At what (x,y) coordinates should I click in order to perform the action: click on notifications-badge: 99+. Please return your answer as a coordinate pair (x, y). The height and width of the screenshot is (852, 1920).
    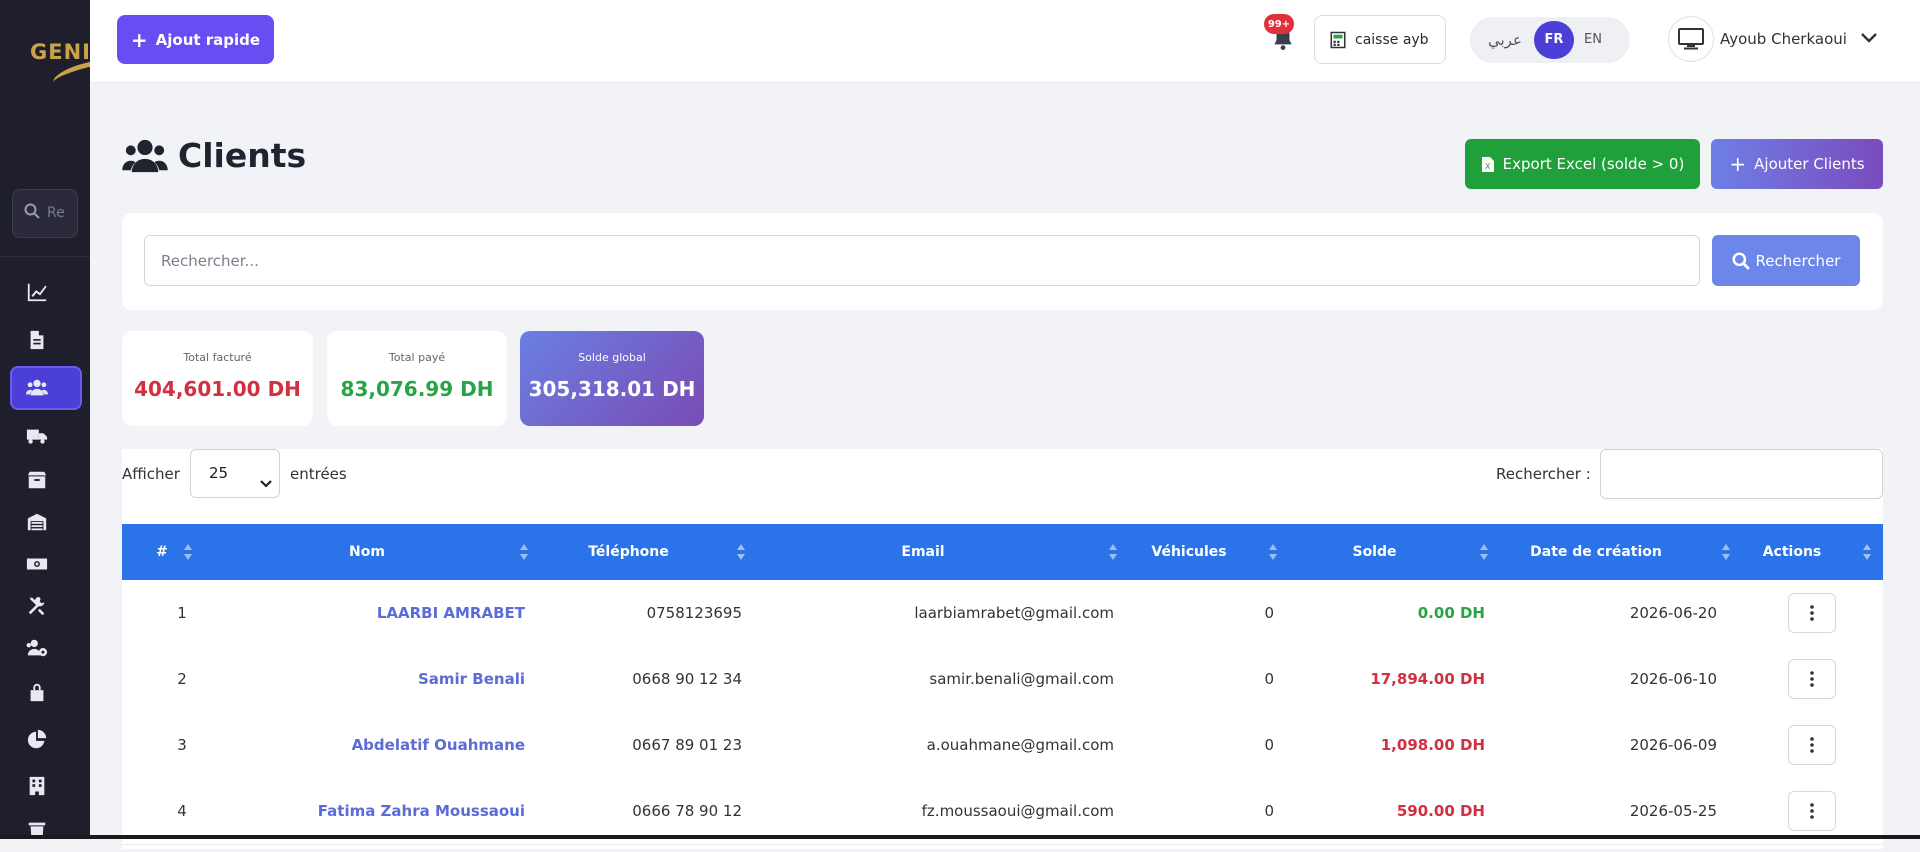
    Looking at the image, I should click on (1279, 24).